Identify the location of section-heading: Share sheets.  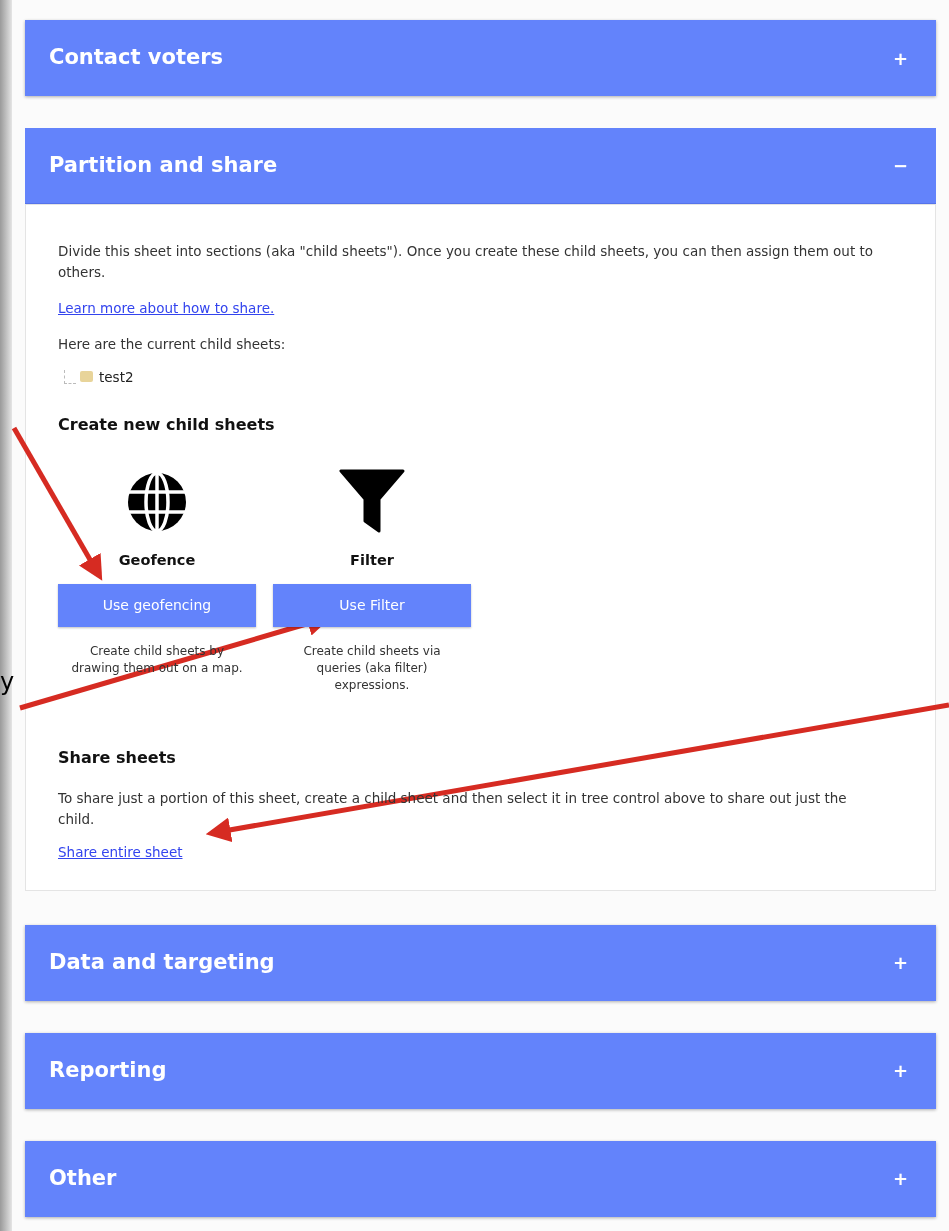
(117, 757).